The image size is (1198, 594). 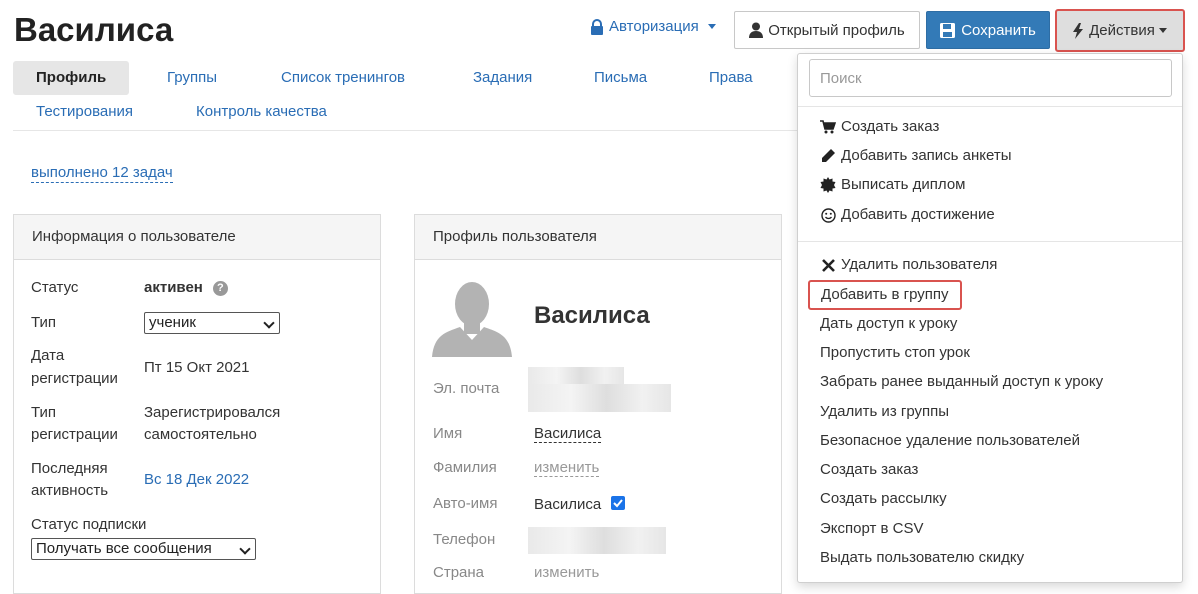 I want to click on profile-name: Василиса, so click(x=592, y=315).